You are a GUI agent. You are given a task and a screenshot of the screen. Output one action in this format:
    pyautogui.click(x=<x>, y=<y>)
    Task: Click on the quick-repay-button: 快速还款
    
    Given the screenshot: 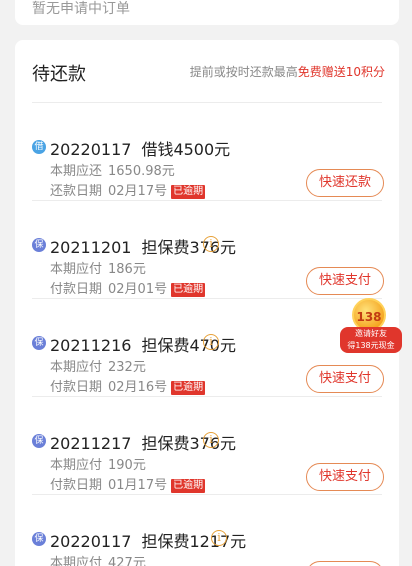 What is the action you would take?
    pyautogui.click(x=345, y=183)
    